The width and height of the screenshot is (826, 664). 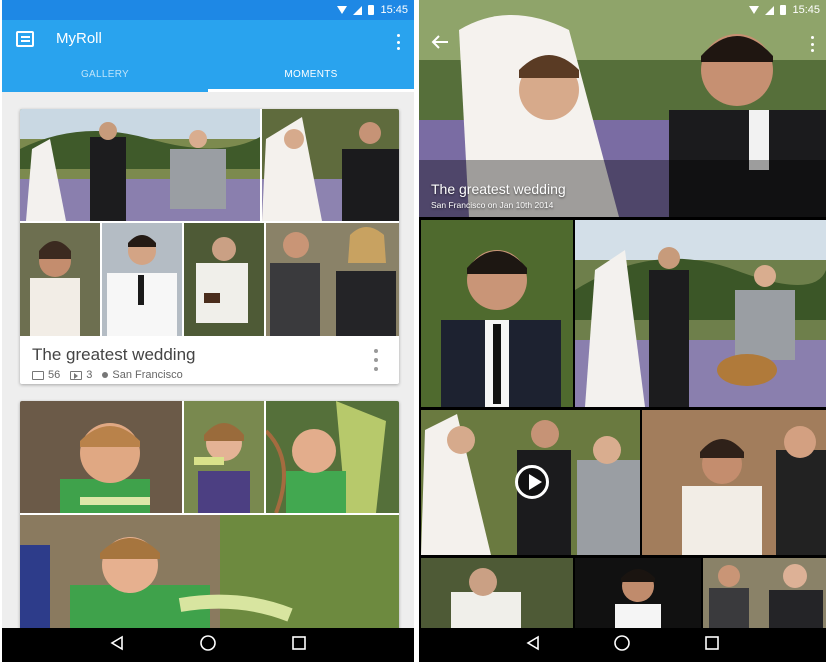 What do you see at coordinates (376, 360) in the screenshot?
I see `card-overflow-icon` at bounding box center [376, 360].